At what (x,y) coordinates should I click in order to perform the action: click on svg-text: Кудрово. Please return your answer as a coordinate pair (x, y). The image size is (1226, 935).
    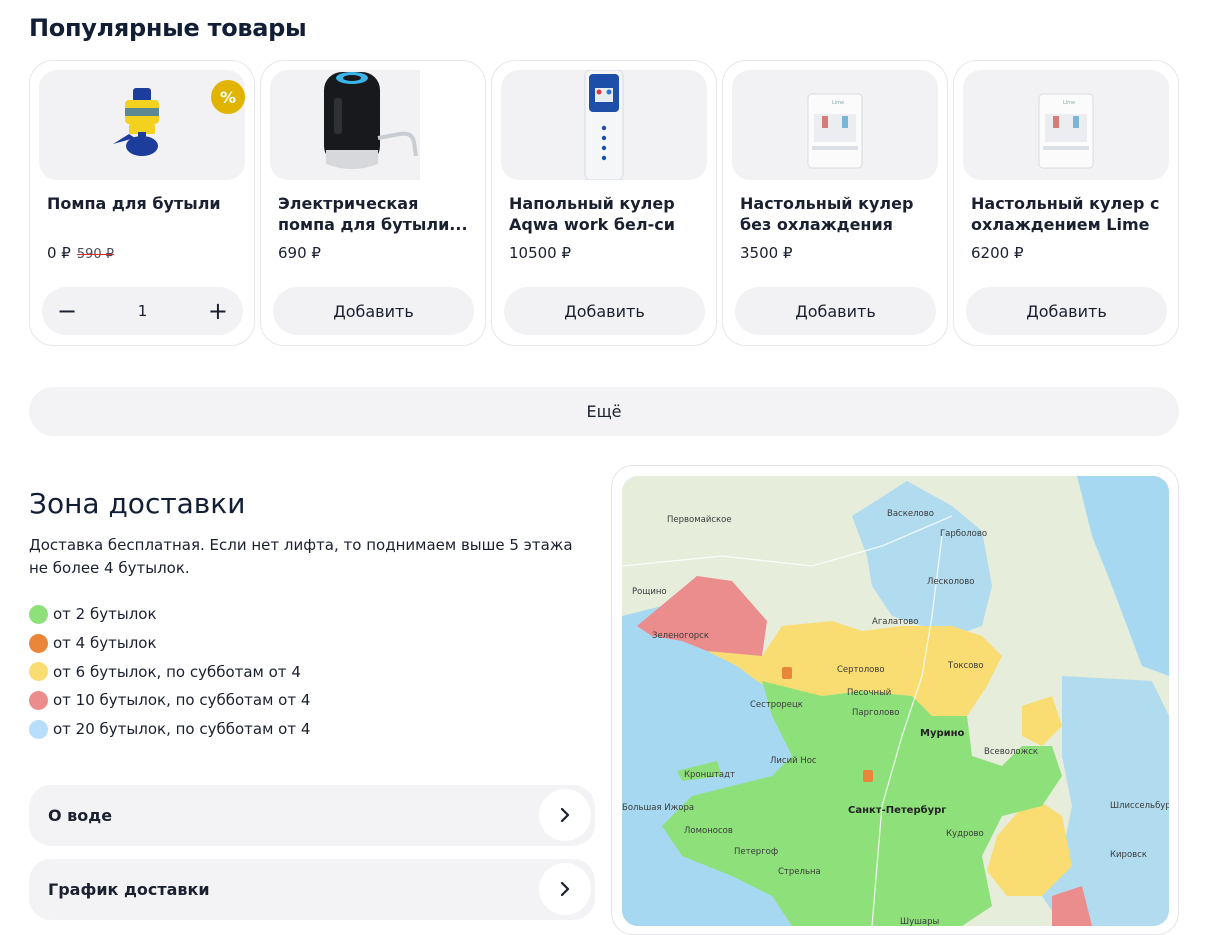
    Looking at the image, I should click on (965, 834).